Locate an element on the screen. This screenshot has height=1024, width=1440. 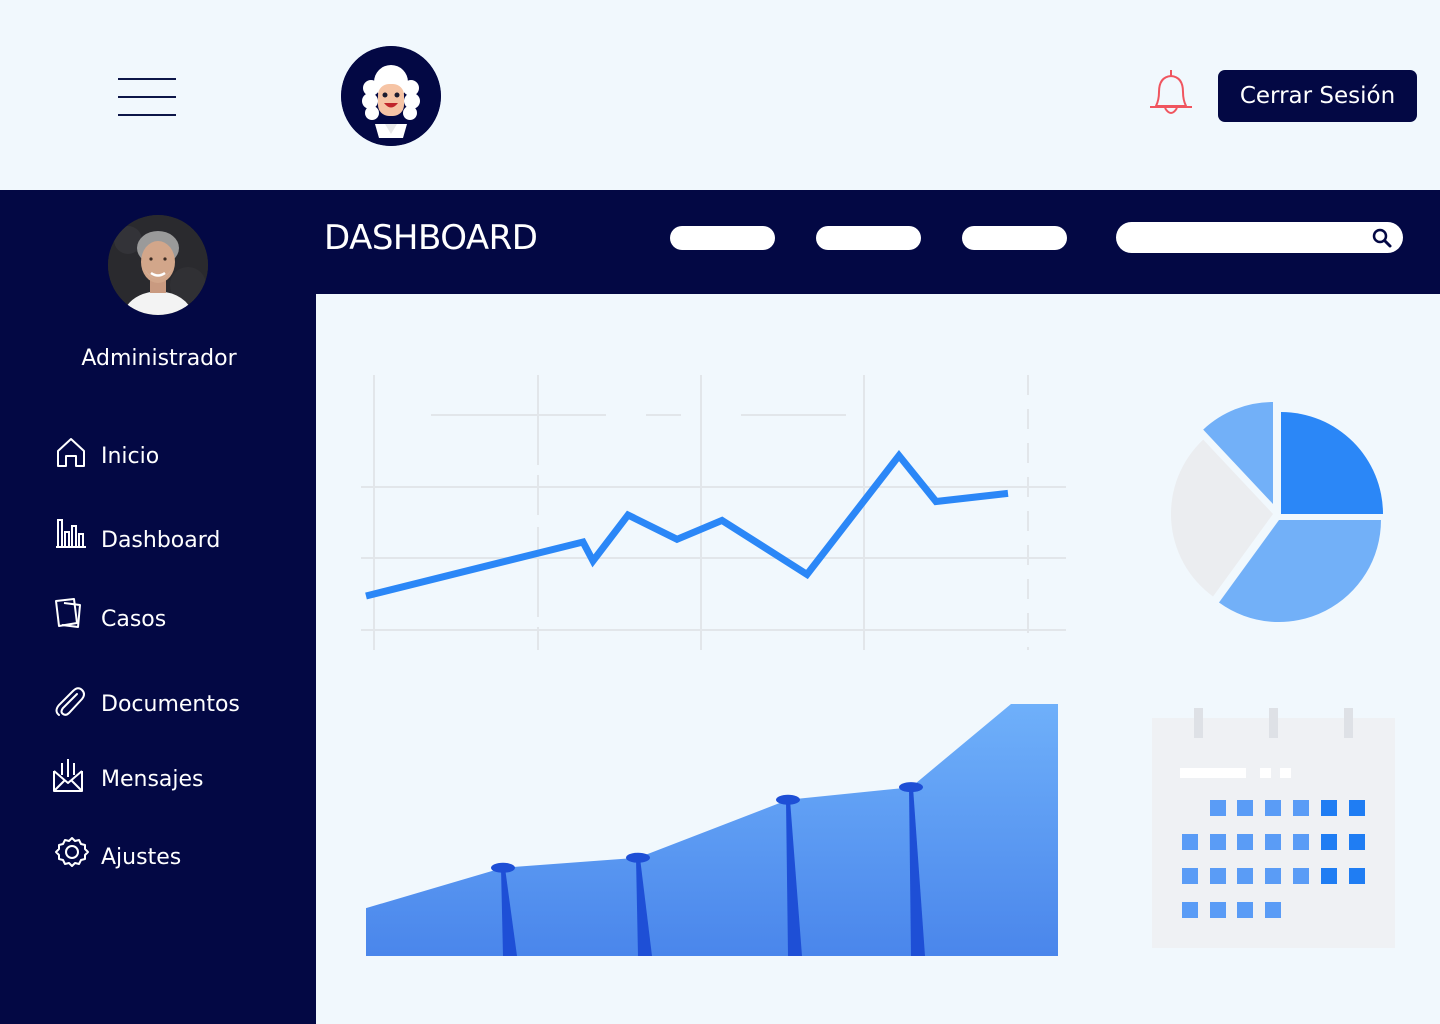
area-chart is located at coordinates (712, 830).